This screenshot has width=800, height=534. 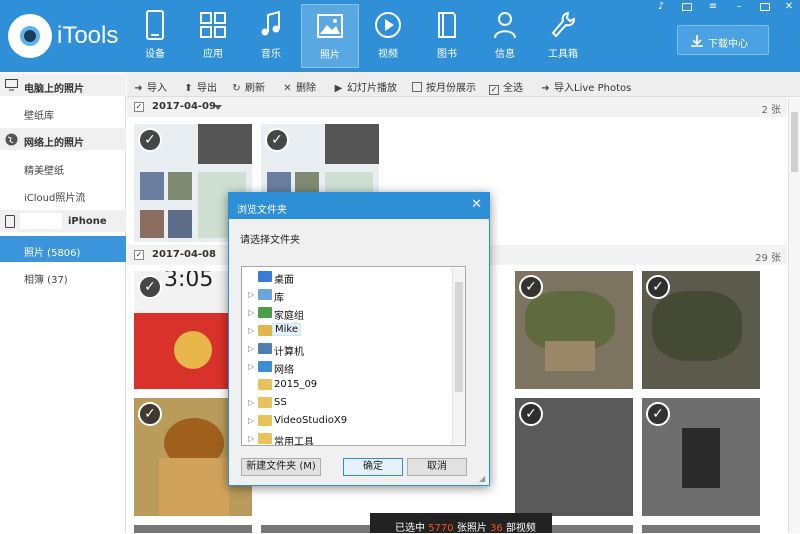 I want to click on sidebar-item-photos: 照片 (5806), so click(x=63, y=249).